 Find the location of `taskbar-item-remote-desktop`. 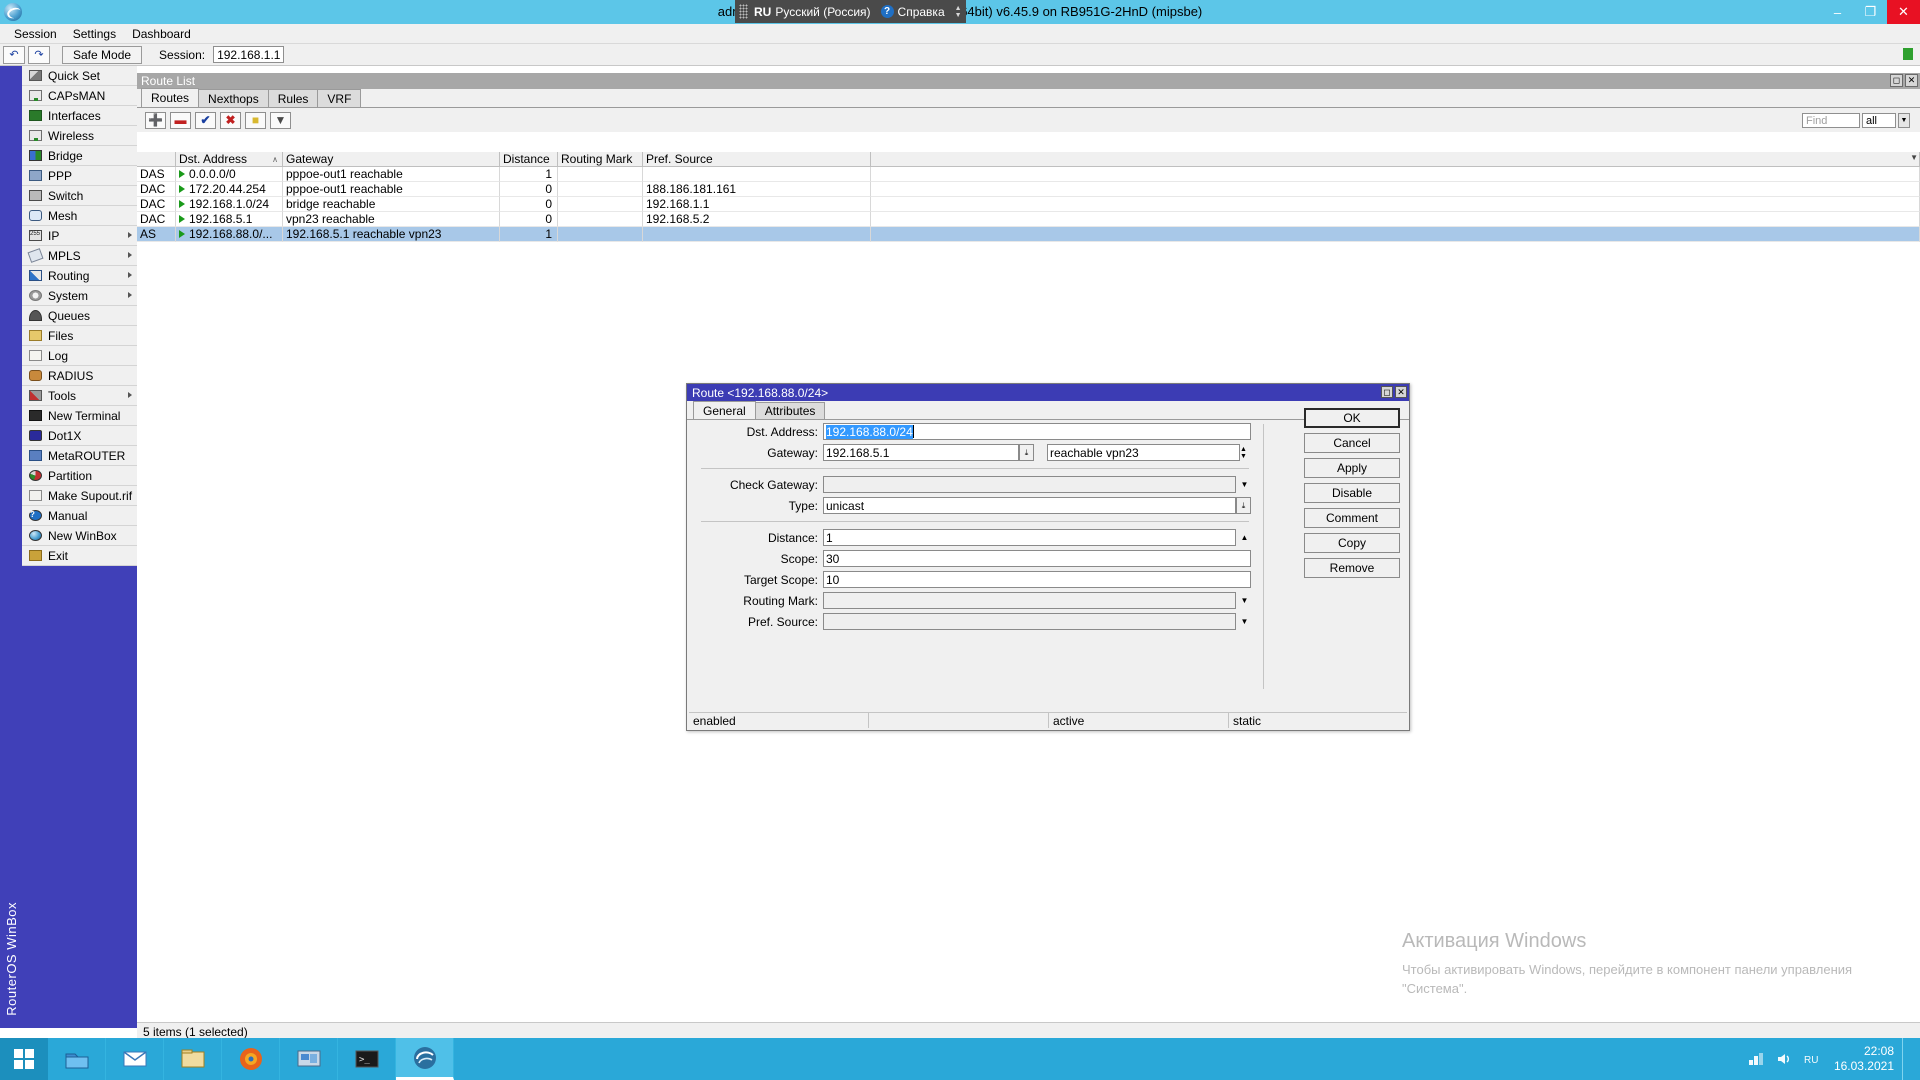

taskbar-item-remote-desktop is located at coordinates (309, 1059).